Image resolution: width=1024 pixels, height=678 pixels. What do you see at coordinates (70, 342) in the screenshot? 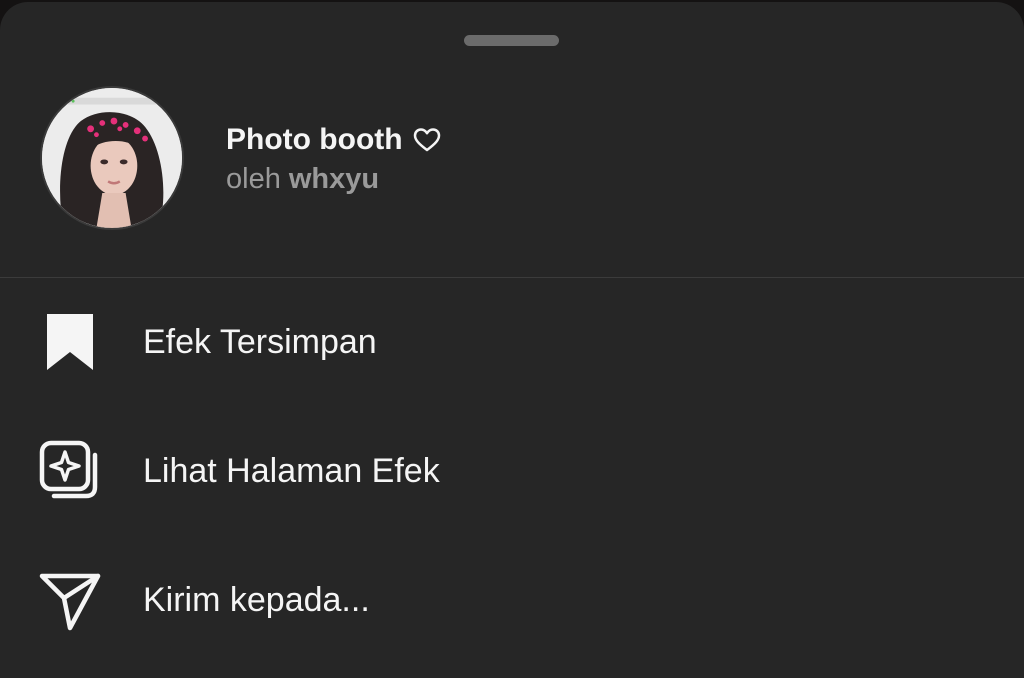
I see `bookmark-icon` at bounding box center [70, 342].